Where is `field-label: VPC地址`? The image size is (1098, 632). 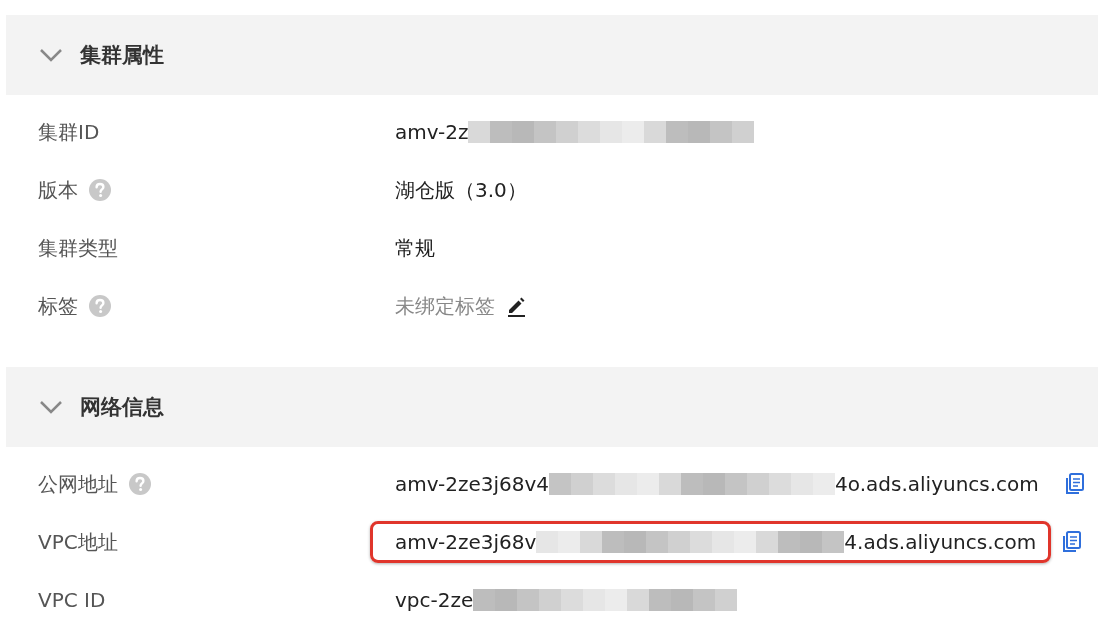
field-label: VPC地址 is located at coordinates (78, 542).